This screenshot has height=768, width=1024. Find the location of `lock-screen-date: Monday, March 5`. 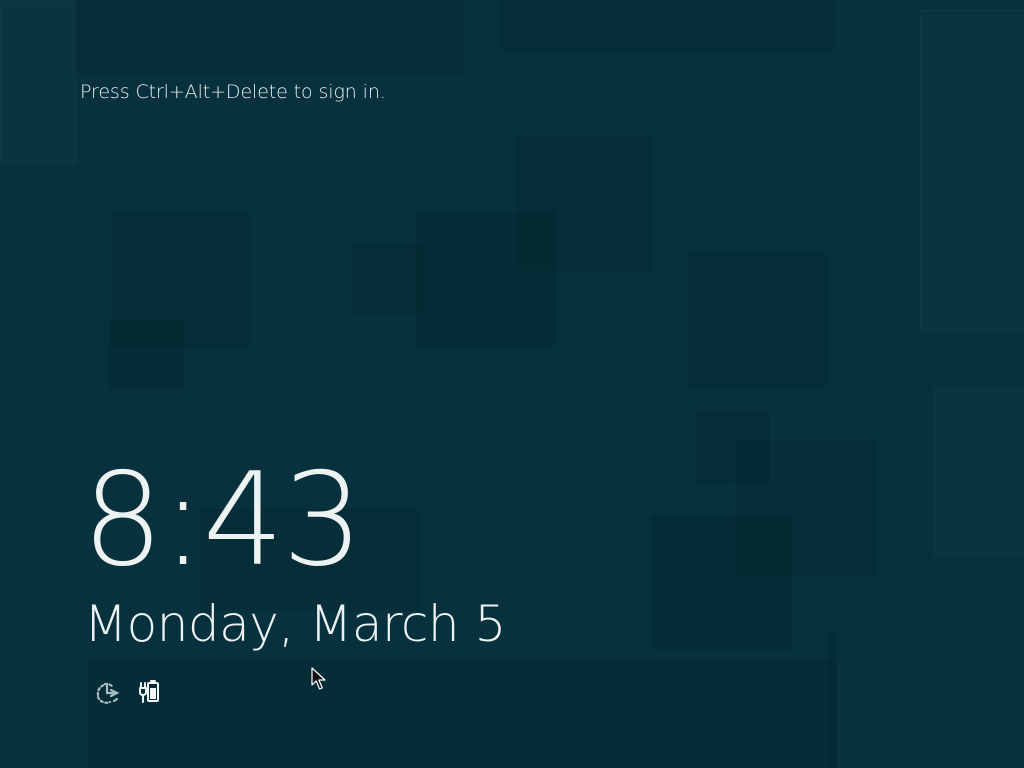

lock-screen-date: Monday, March 5 is located at coordinates (295, 624).